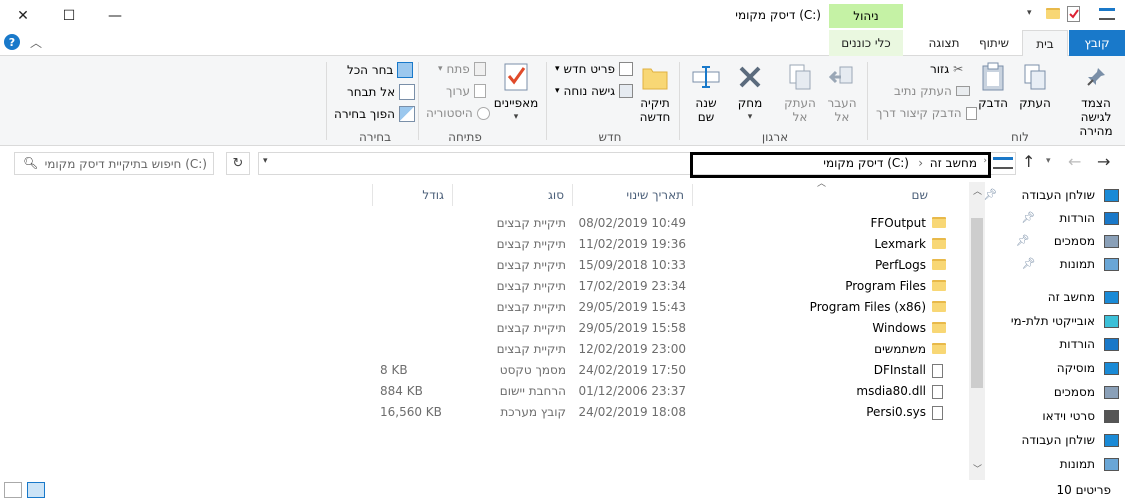 The width and height of the screenshot is (1125, 502). What do you see at coordinates (484, 223) in the screenshot?
I see `table-row: FFOutput 08/02/2019 10:49 תיקיית קבצים` at bounding box center [484, 223].